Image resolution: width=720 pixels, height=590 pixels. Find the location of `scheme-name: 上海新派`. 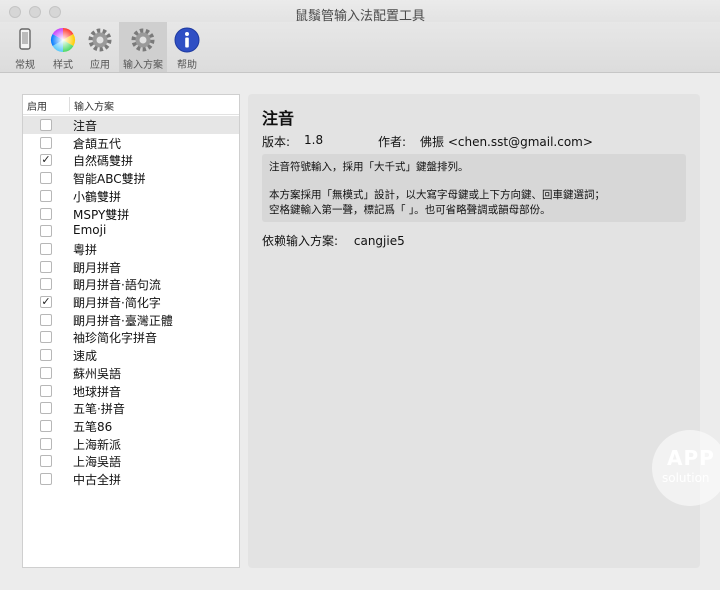

scheme-name: 上海新派 is located at coordinates (97, 444).